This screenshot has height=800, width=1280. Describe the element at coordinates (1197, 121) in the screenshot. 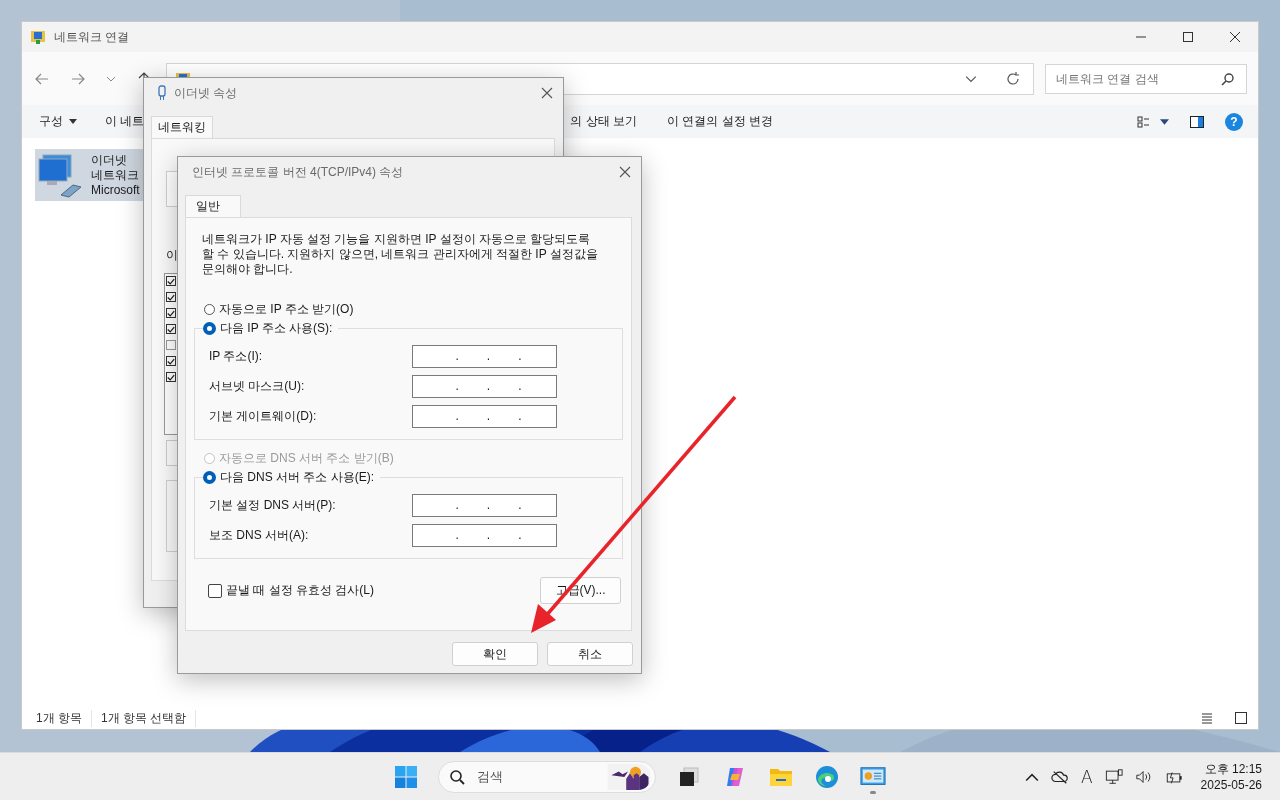

I see `preview-pane-icon` at that location.